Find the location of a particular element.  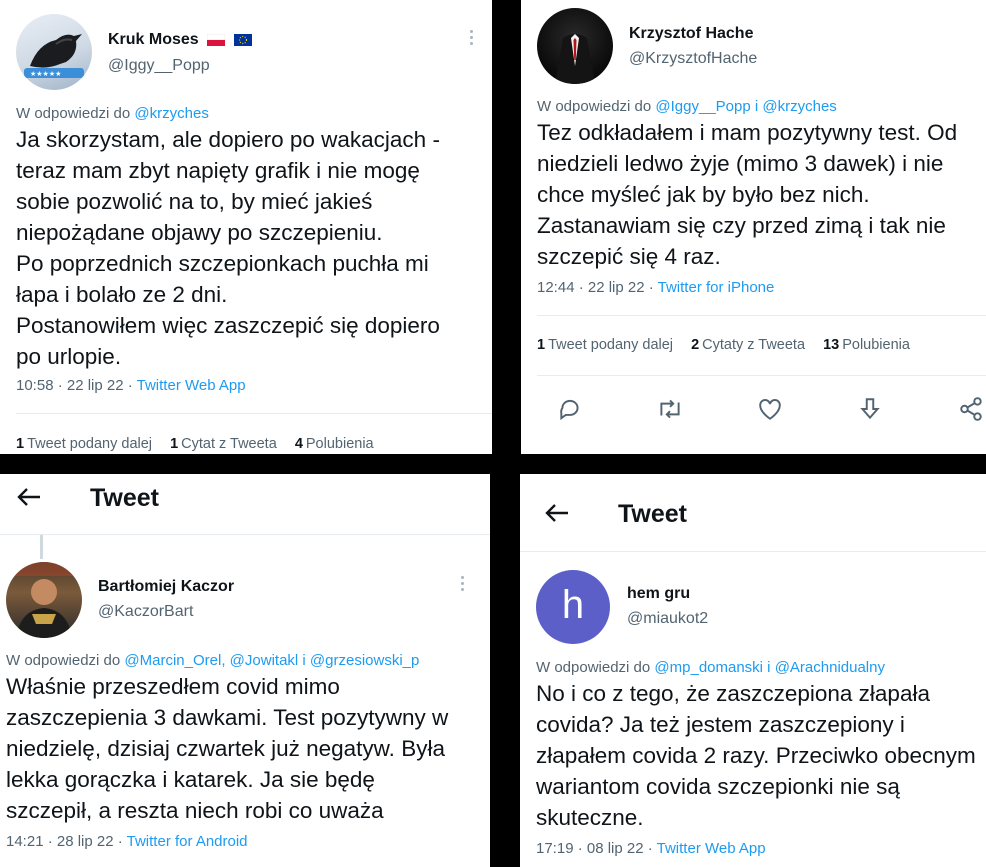

timestamp-text: 10:58 · 22 lip 22 · is located at coordinates (76, 385).